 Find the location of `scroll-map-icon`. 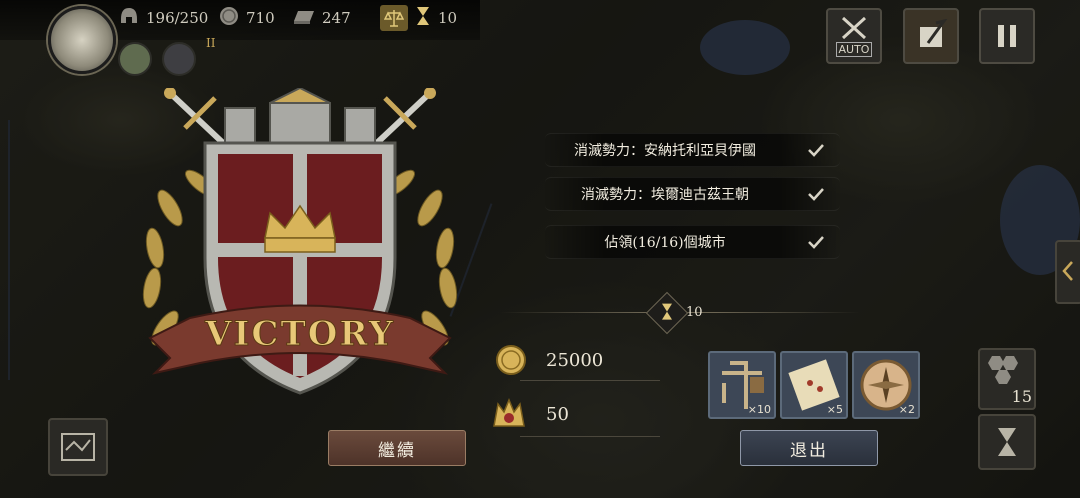

scroll-map-icon is located at coordinates (78, 447).